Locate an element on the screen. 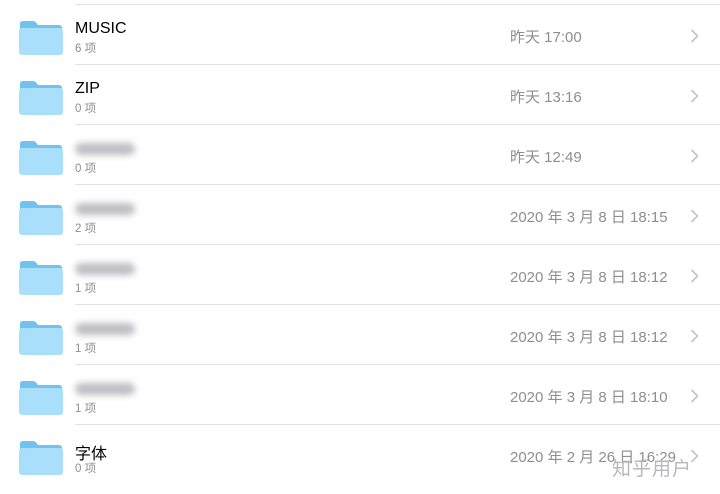 The width and height of the screenshot is (720, 494). watermark: 知乎用户 is located at coordinates (652, 469).